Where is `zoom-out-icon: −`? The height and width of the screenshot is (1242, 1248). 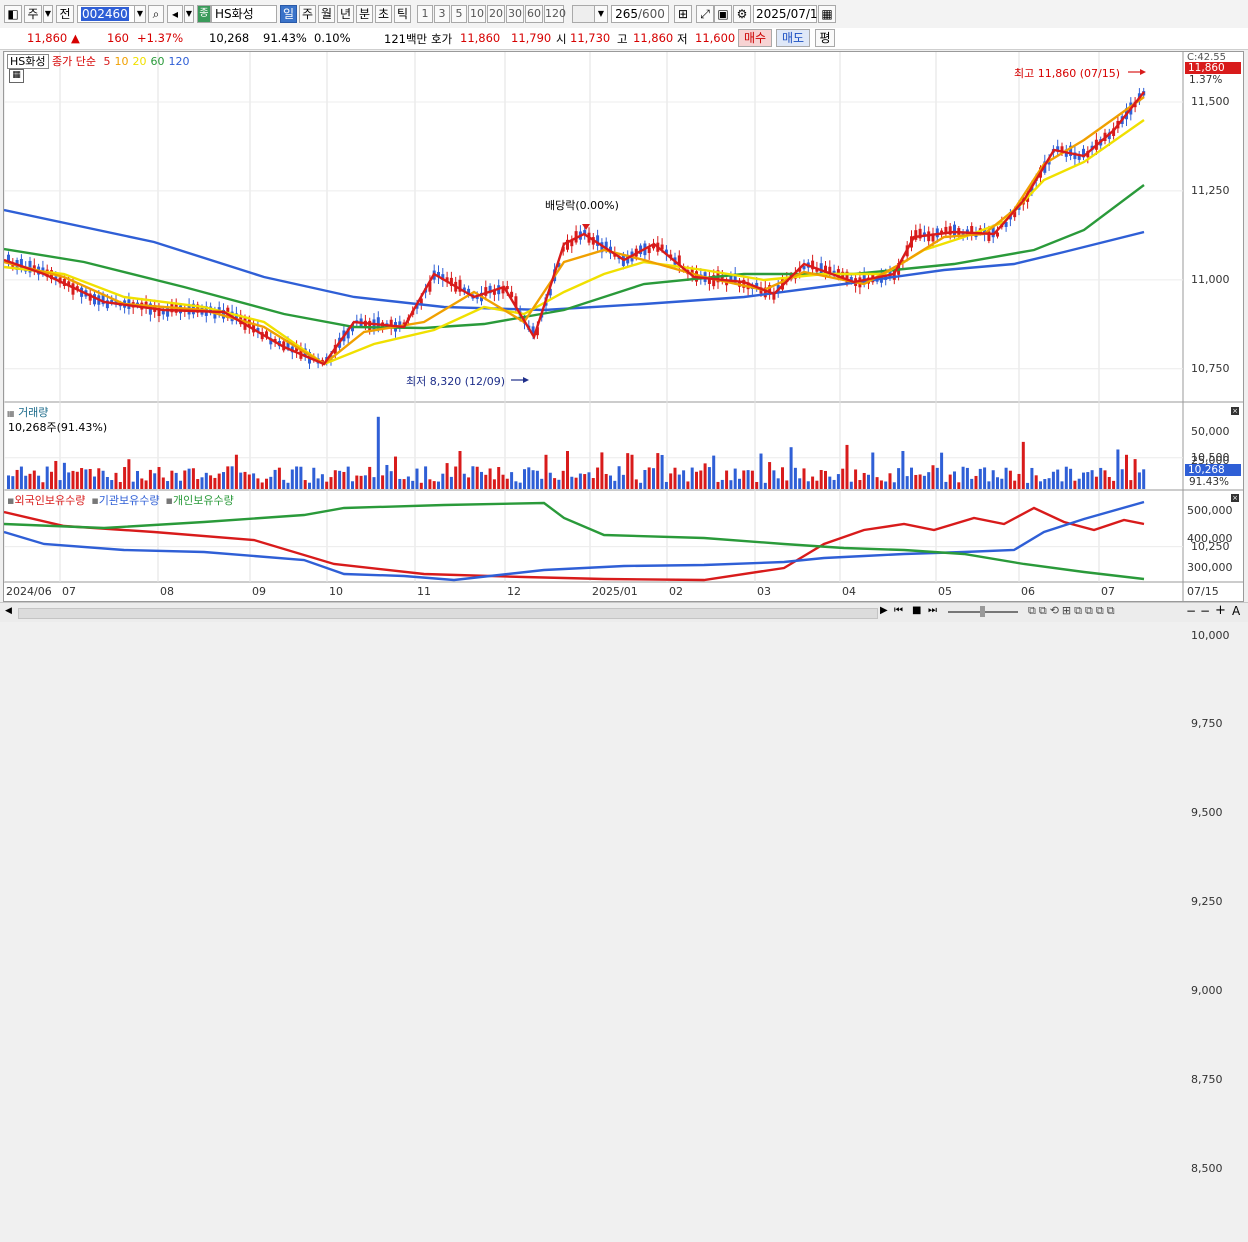
zoom-out-icon: − is located at coordinates (1191, 611).